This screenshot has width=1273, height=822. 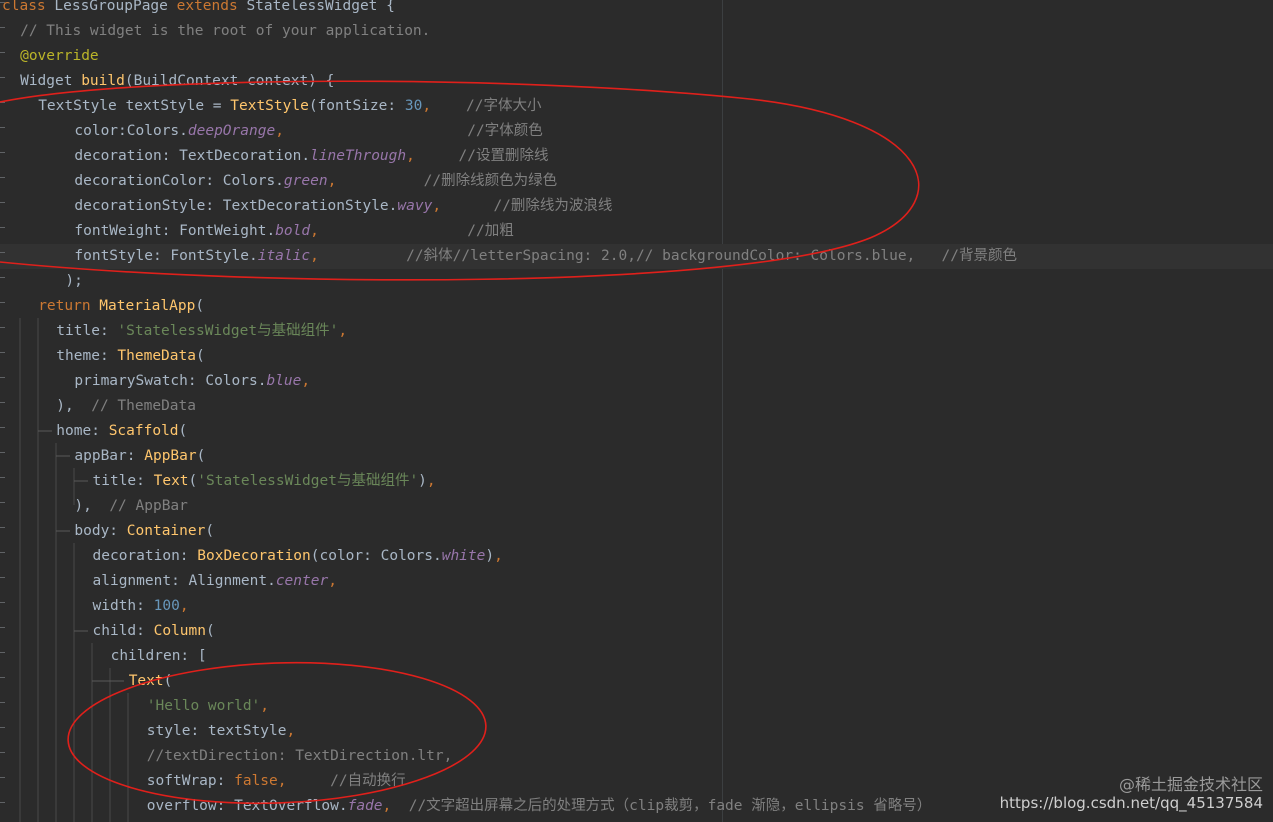 I want to click on code-line: Text(, so click(x=636, y=681).